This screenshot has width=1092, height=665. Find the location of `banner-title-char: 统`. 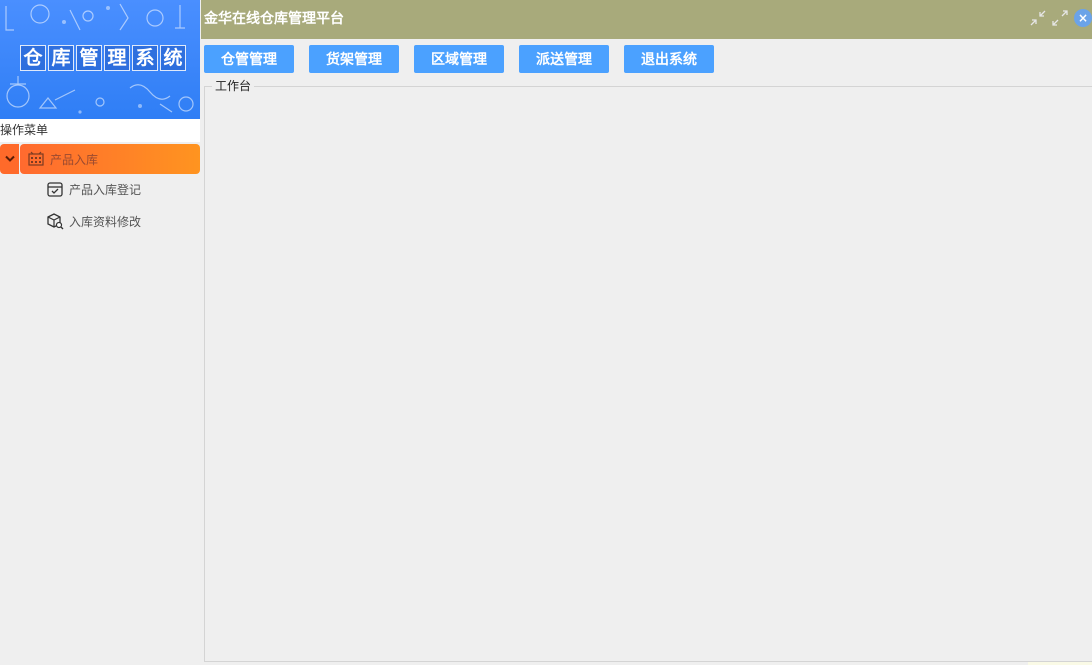

banner-title-char: 统 is located at coordinates (173, 58).